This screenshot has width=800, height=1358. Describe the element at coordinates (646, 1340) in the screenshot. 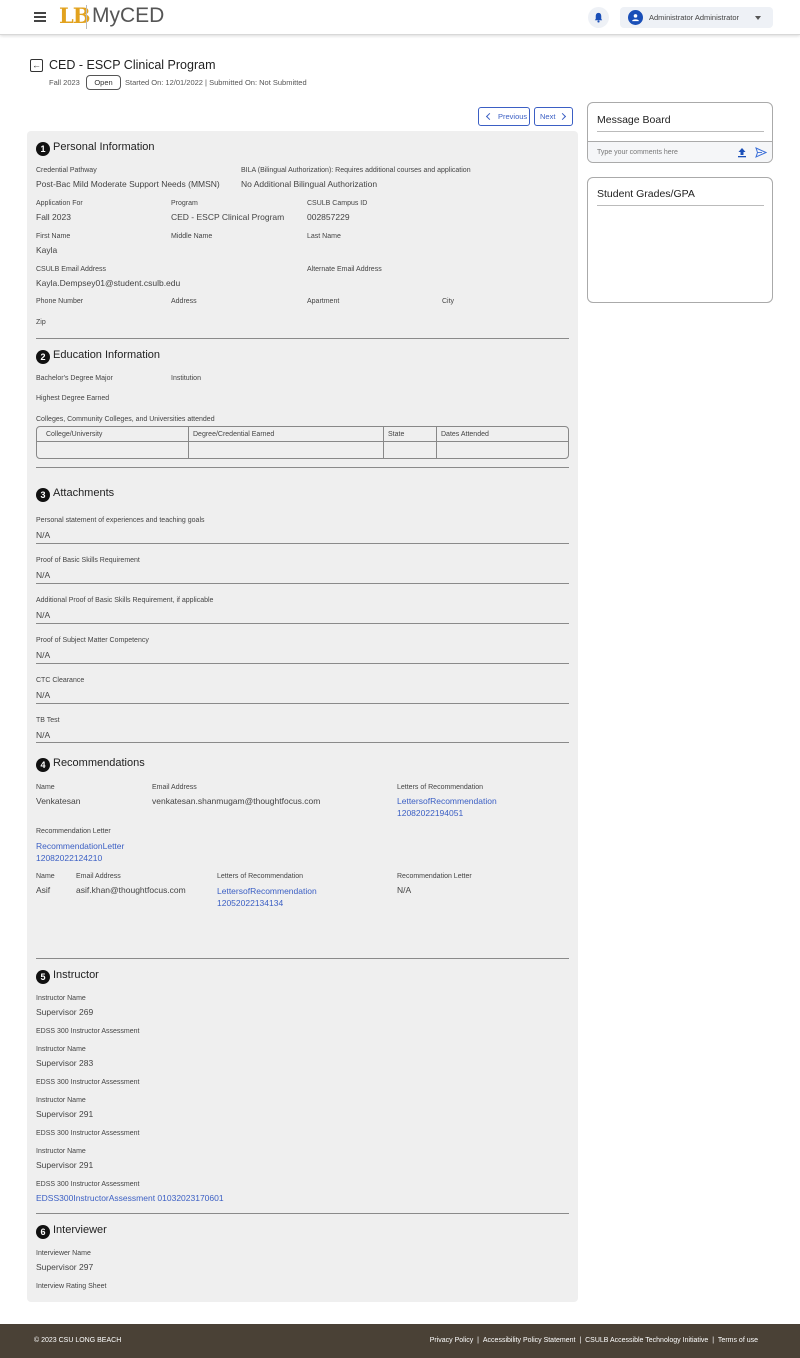

I see `accessible-technology-link: CSULB Accessible Technology Initiative` at that location.